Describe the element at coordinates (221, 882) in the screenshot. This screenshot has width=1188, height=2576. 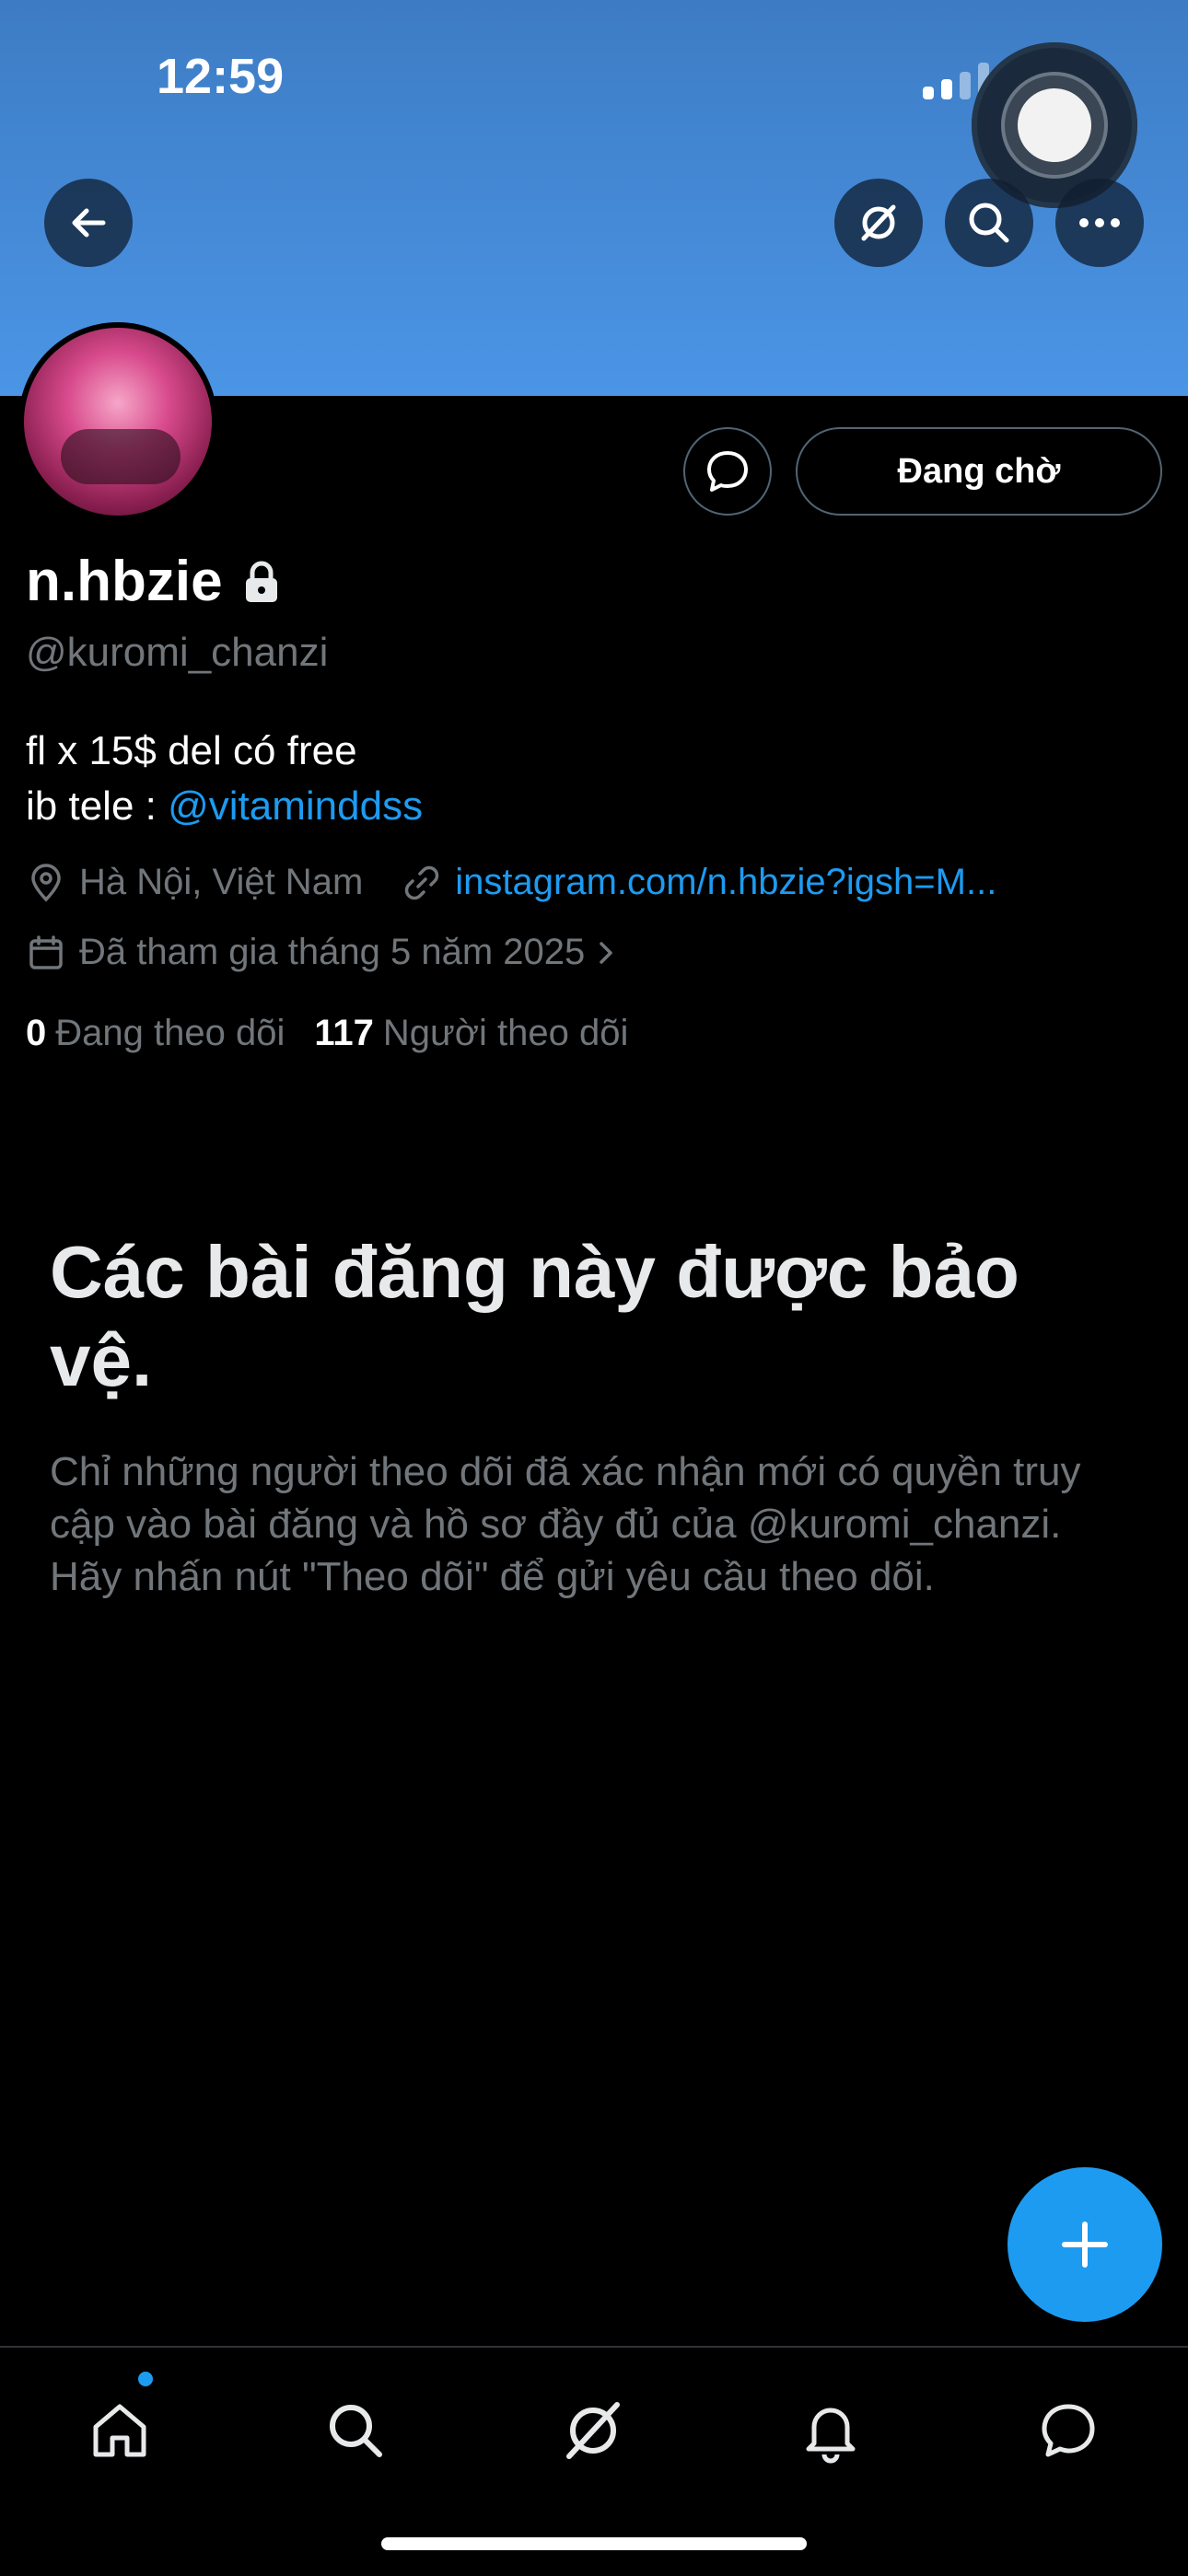
I see `location-text: Hà Nội, Việt Nam` at that location.